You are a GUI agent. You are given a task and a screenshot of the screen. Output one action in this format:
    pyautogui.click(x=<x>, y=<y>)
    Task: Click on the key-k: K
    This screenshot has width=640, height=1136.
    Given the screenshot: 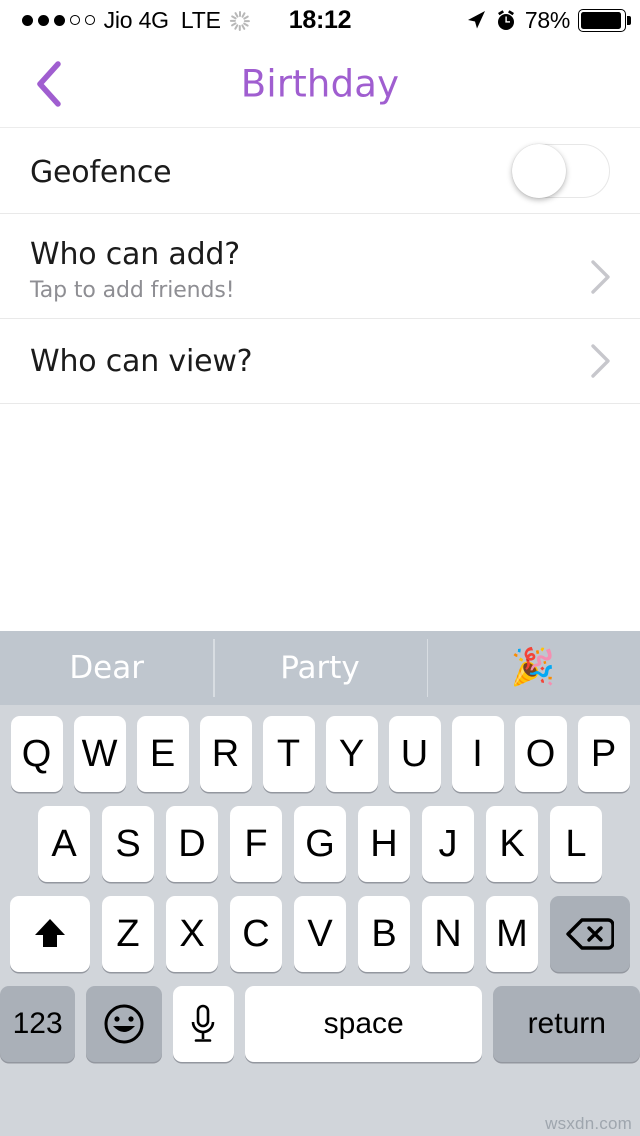 What is the action you would take?
    pyautogui.click(x=512, y=844)
    